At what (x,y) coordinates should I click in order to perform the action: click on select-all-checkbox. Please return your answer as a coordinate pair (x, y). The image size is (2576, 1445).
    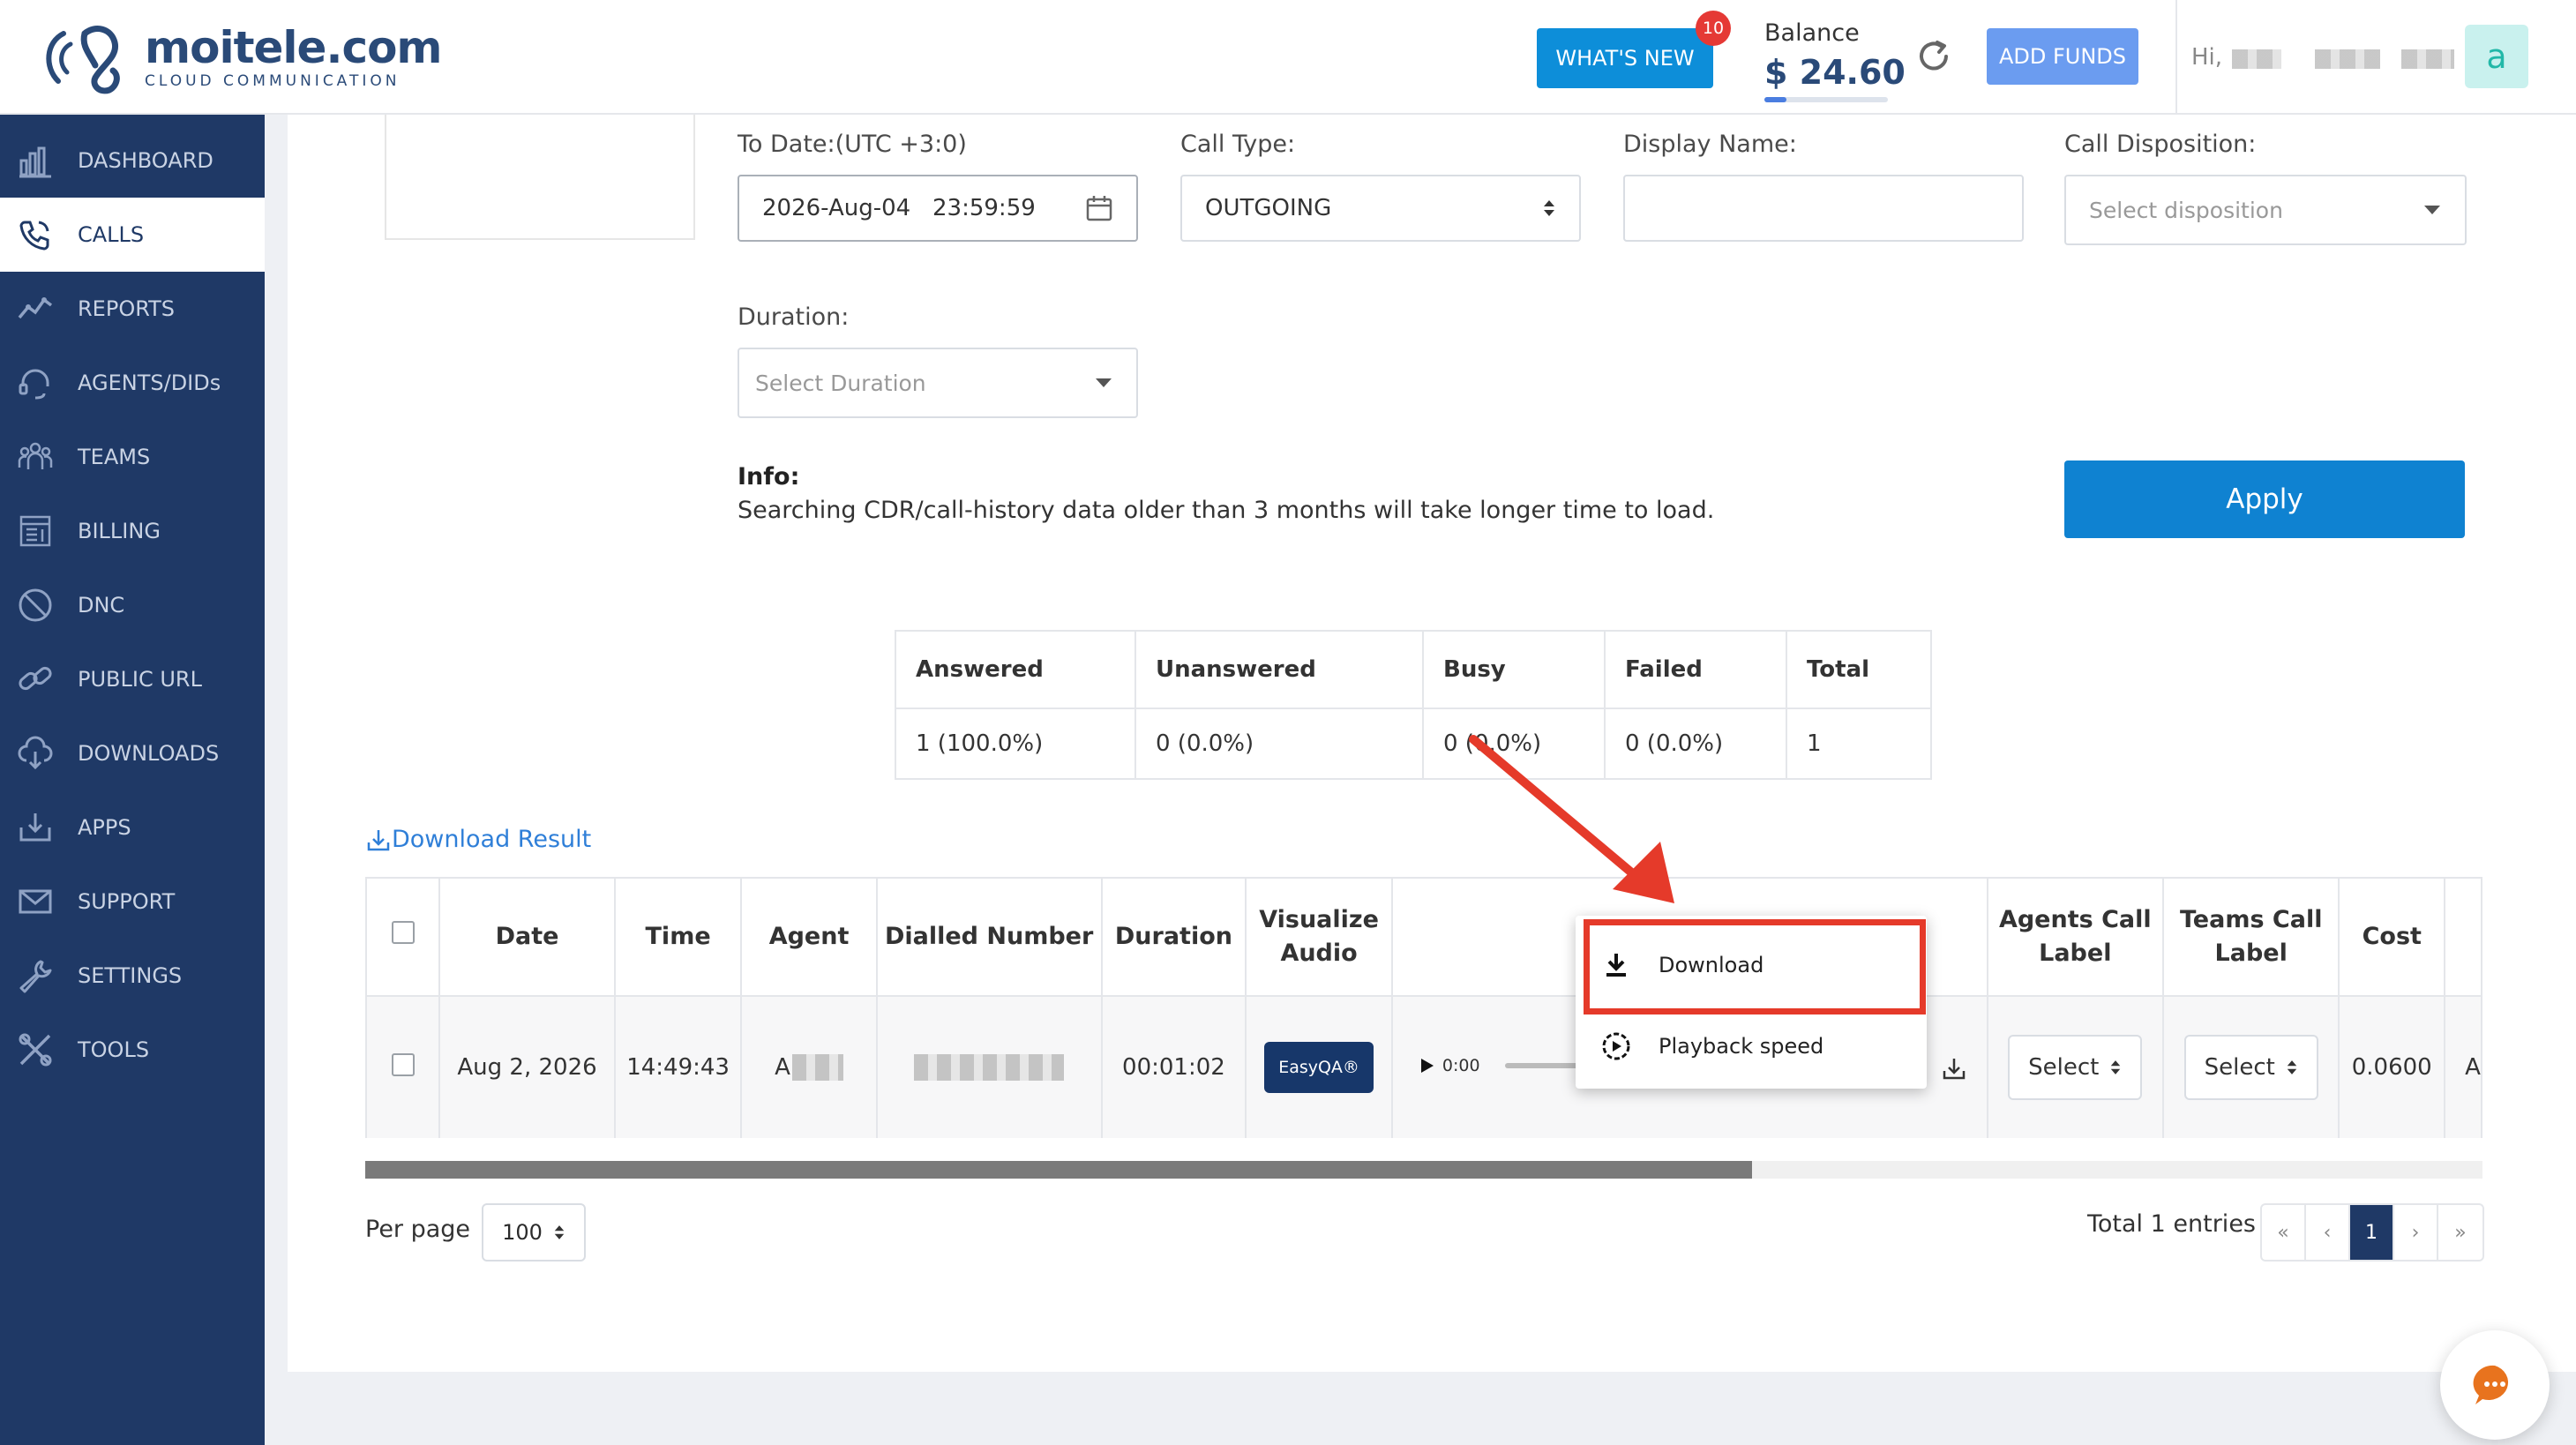
    Looking at the image, I should click on (403, 932).